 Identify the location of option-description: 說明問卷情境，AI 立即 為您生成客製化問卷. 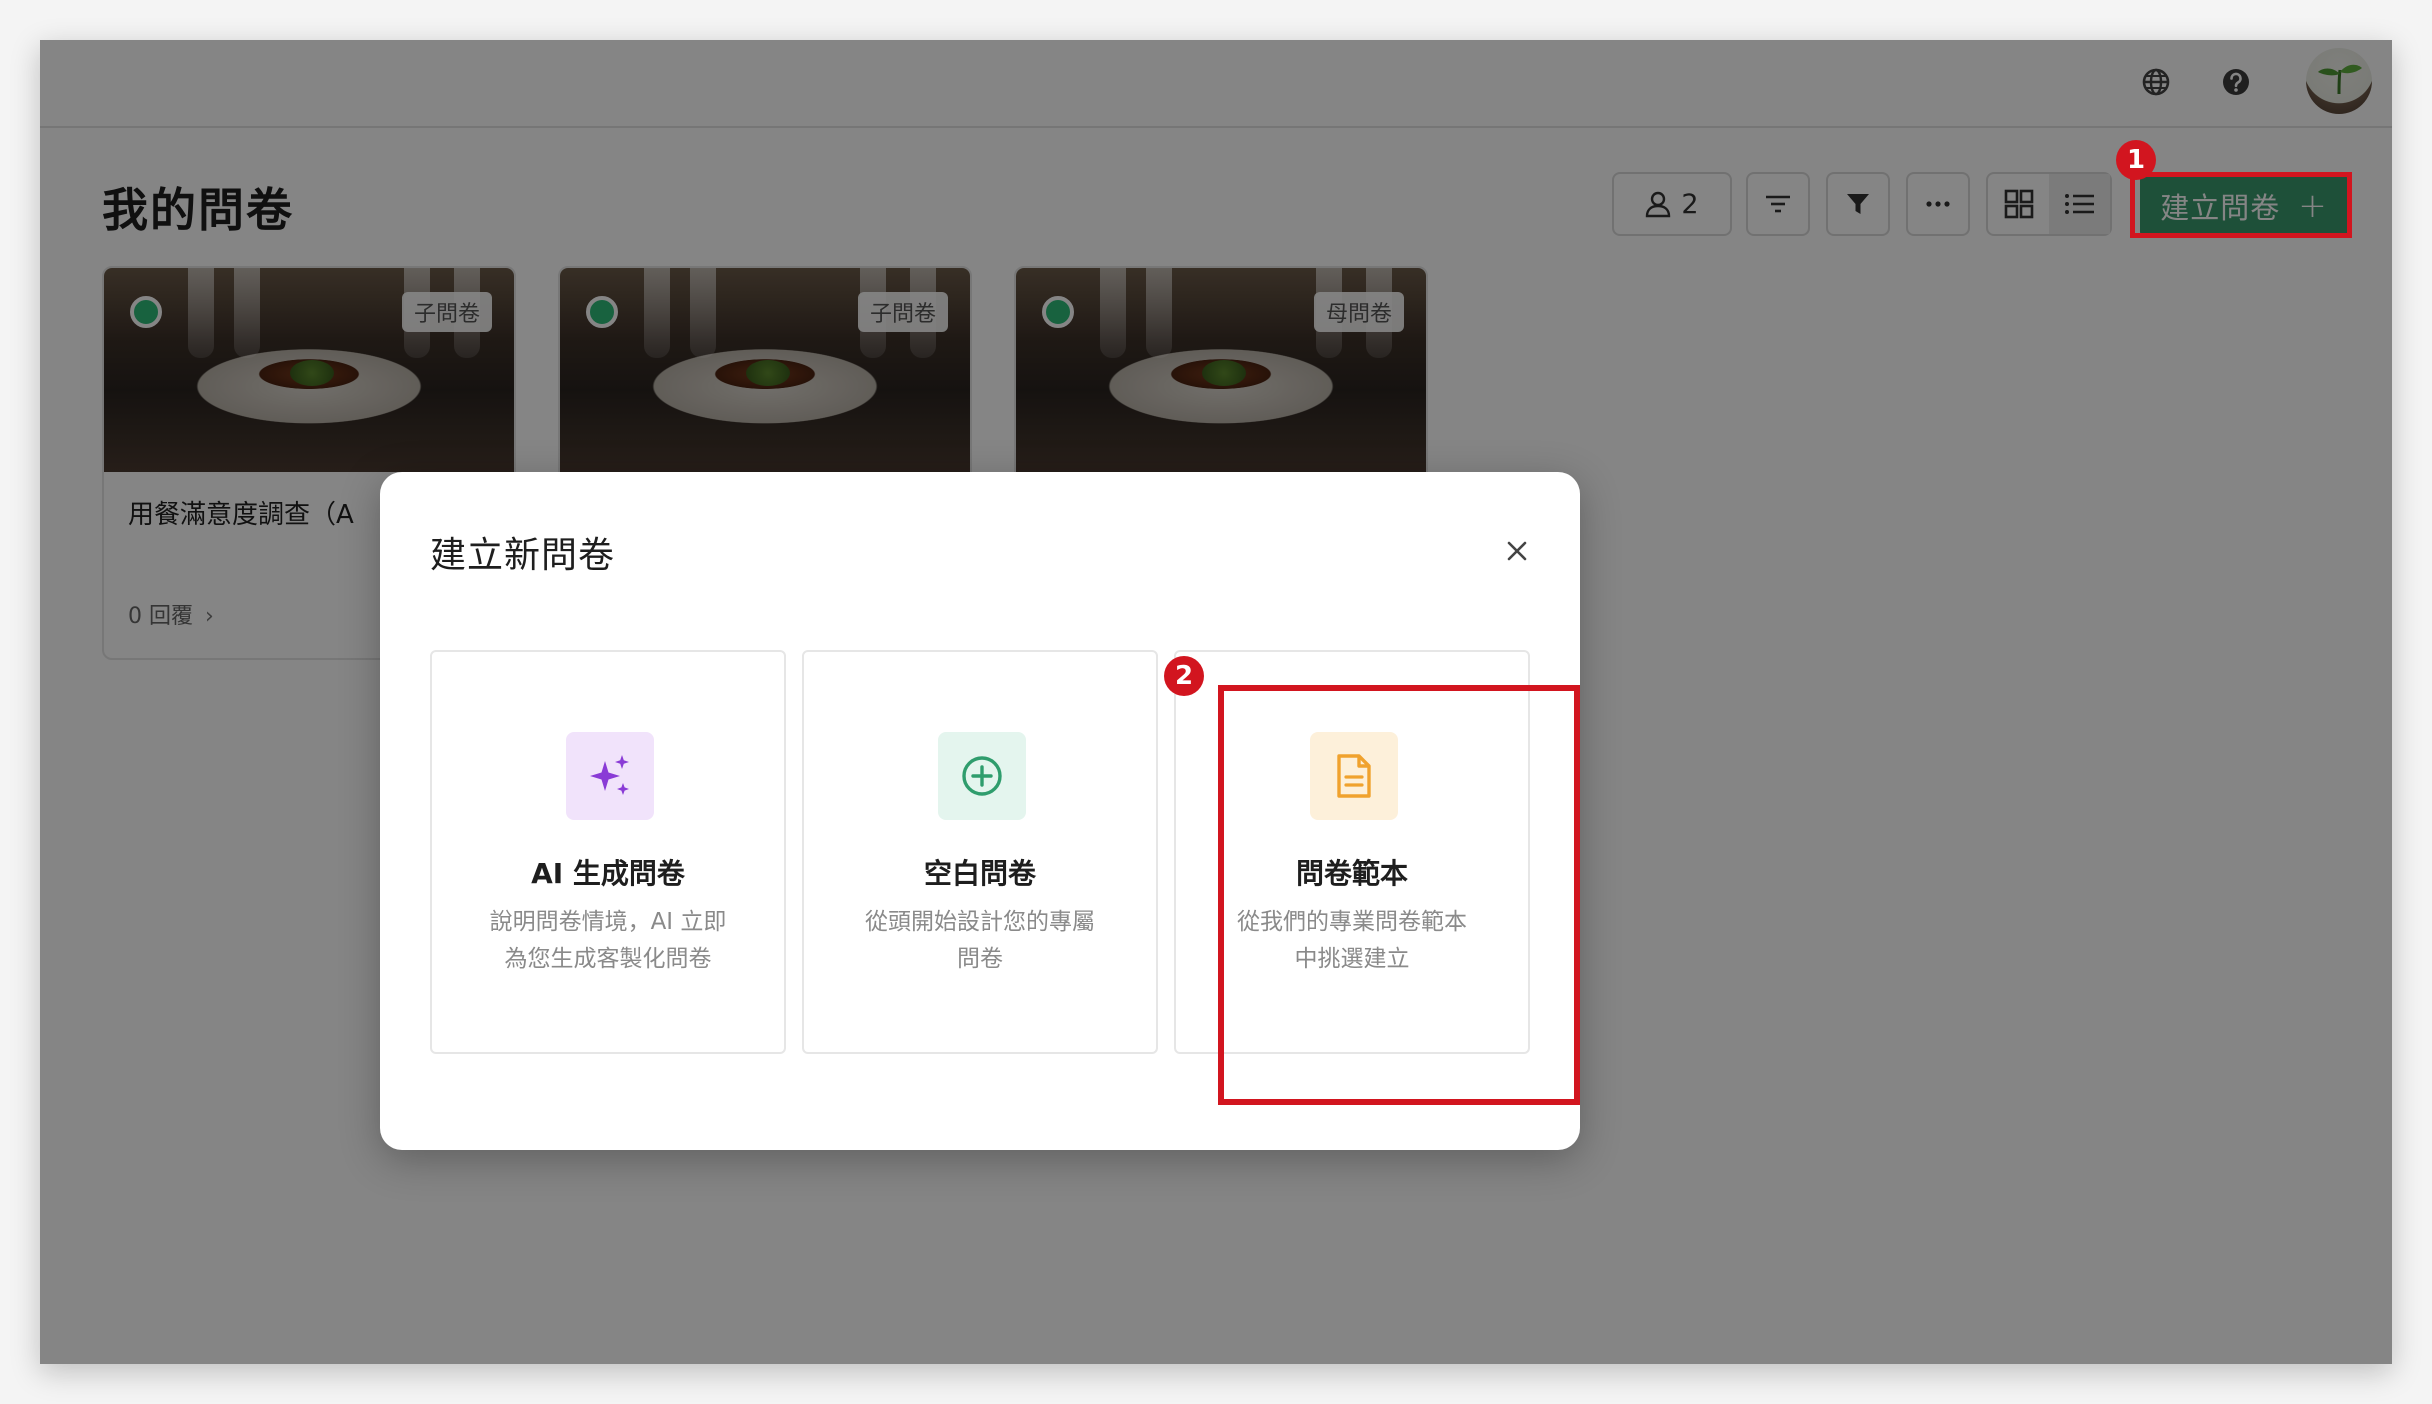
(608, 940).